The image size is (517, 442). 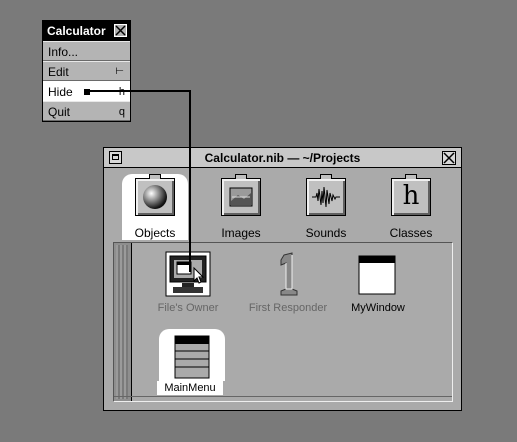 I want to click on object-mainmenu: MainMenu, so click(x=188, y=363).